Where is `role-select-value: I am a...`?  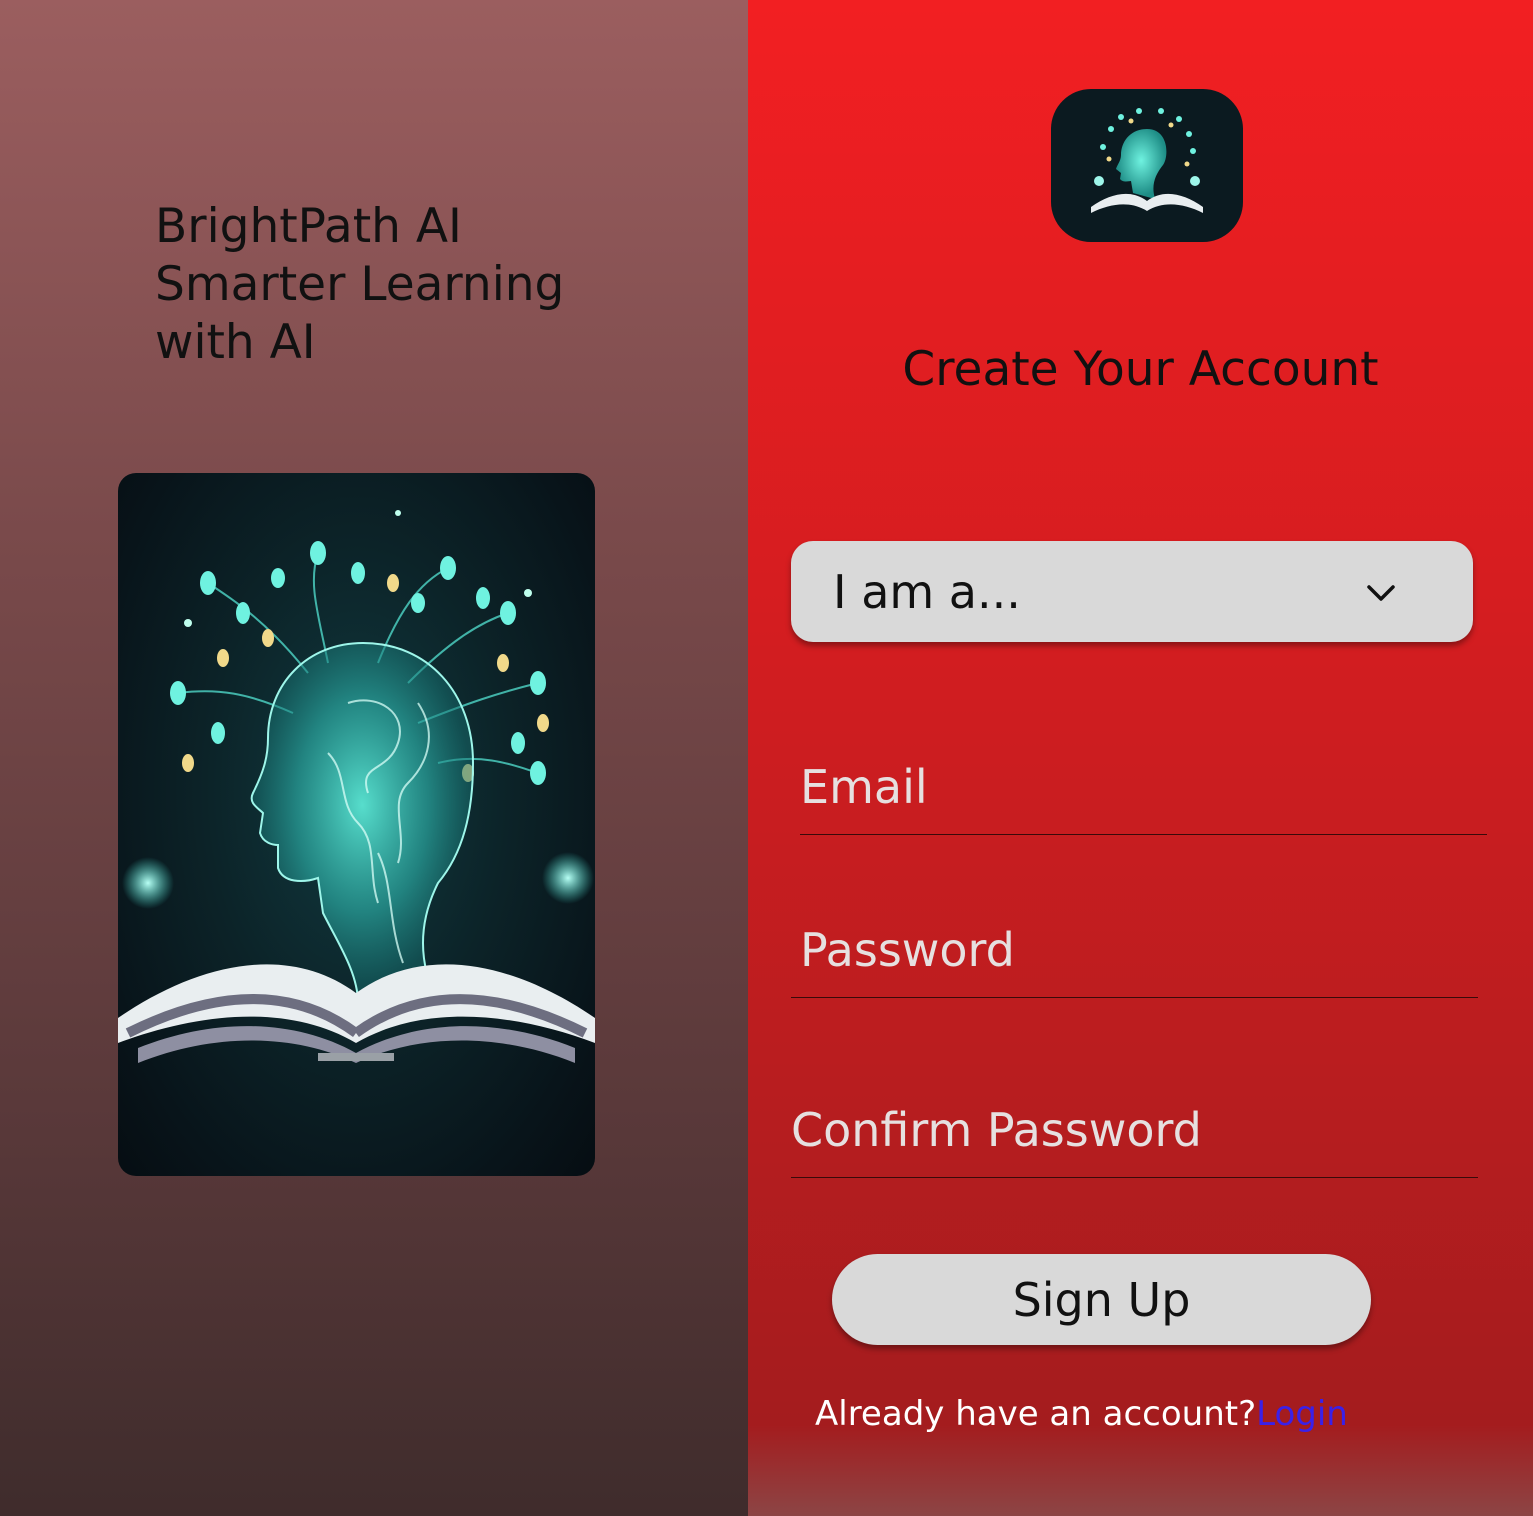
role-select-value: I am a... is located at coordinates (927, 592).